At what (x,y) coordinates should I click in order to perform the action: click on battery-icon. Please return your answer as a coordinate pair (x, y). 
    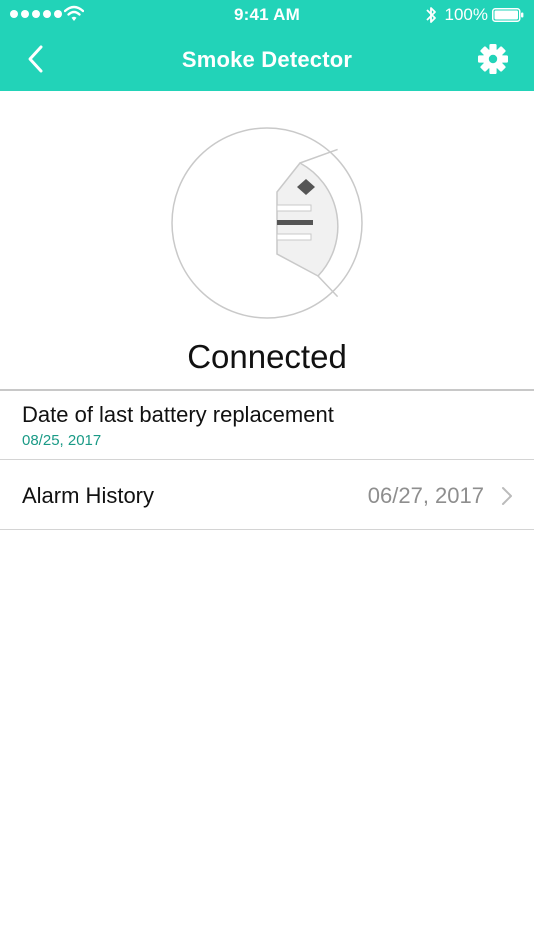
    Looking at the image, I should click on (508, 15).